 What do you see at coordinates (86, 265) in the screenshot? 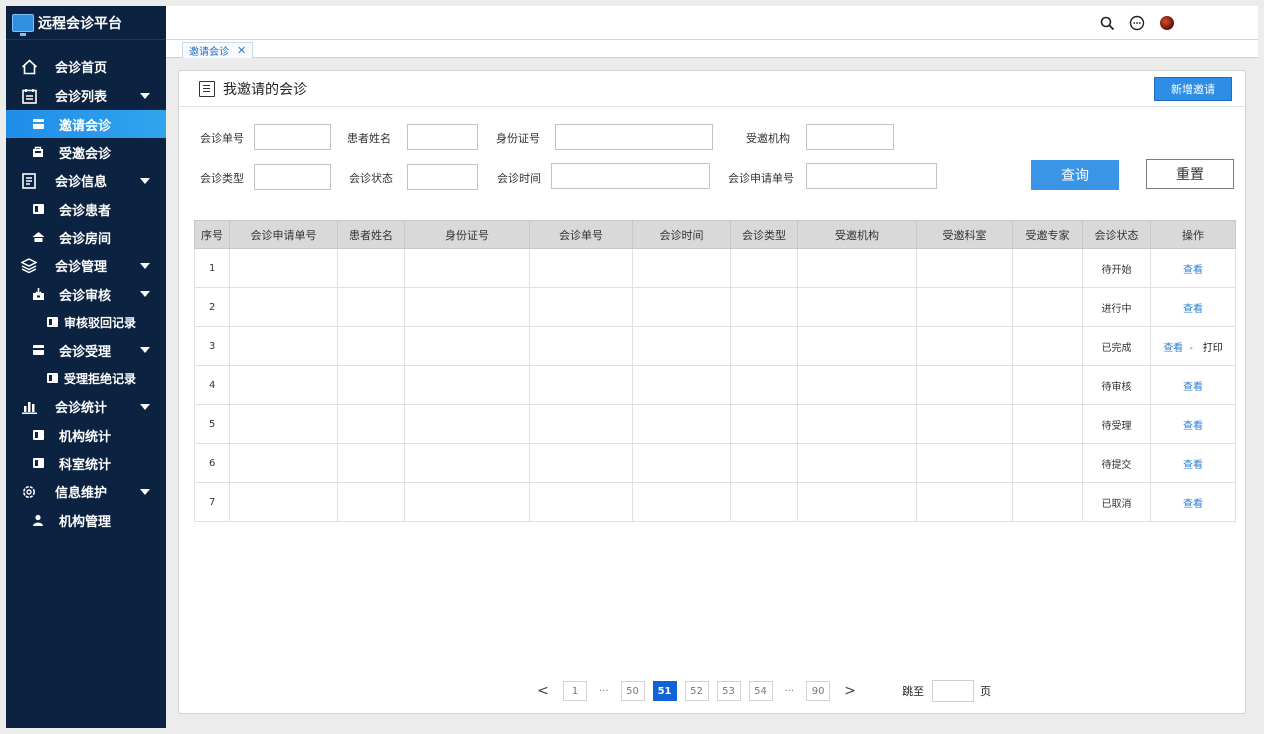
I see `sidebar-item-consult-manage: 会诊管理` at bounding box center [86, 265].